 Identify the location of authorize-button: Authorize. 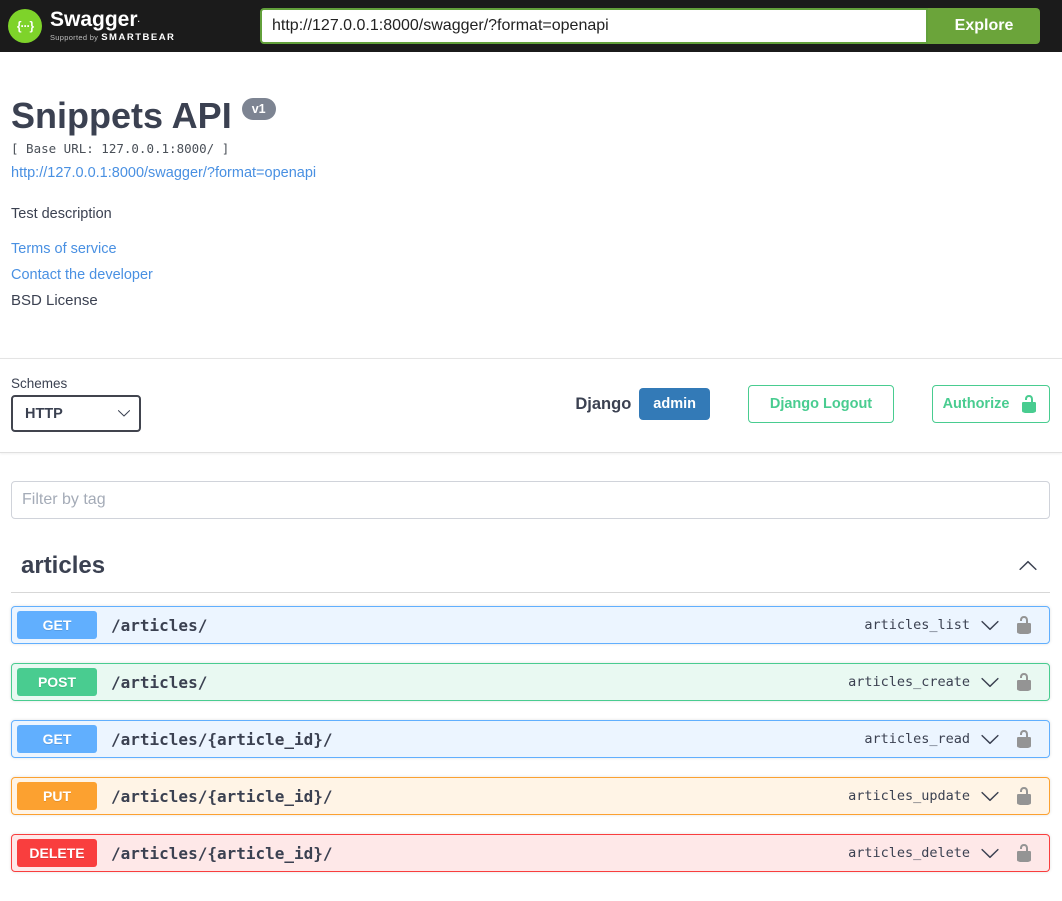
(991, 404).